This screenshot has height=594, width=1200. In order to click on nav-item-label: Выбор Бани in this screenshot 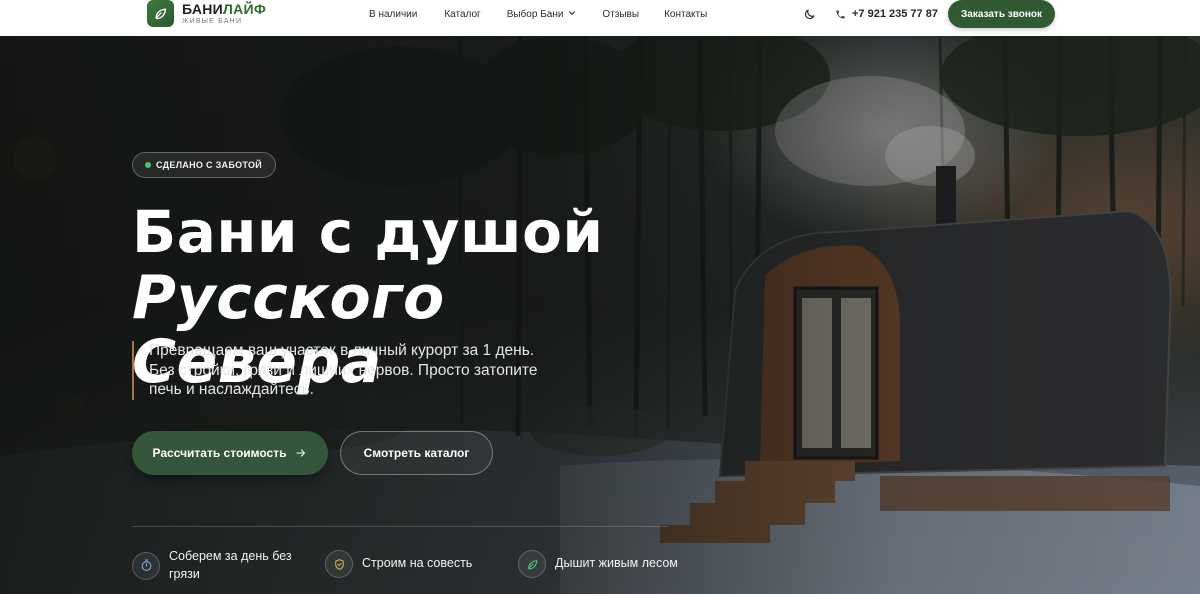, I will do `click(535, 14)`.